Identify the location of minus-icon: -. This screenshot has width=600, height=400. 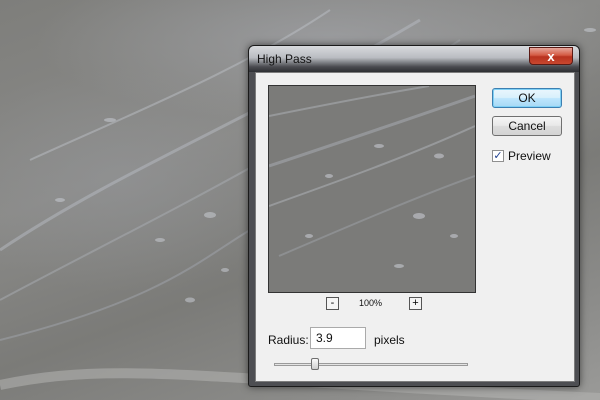
(332, 303).